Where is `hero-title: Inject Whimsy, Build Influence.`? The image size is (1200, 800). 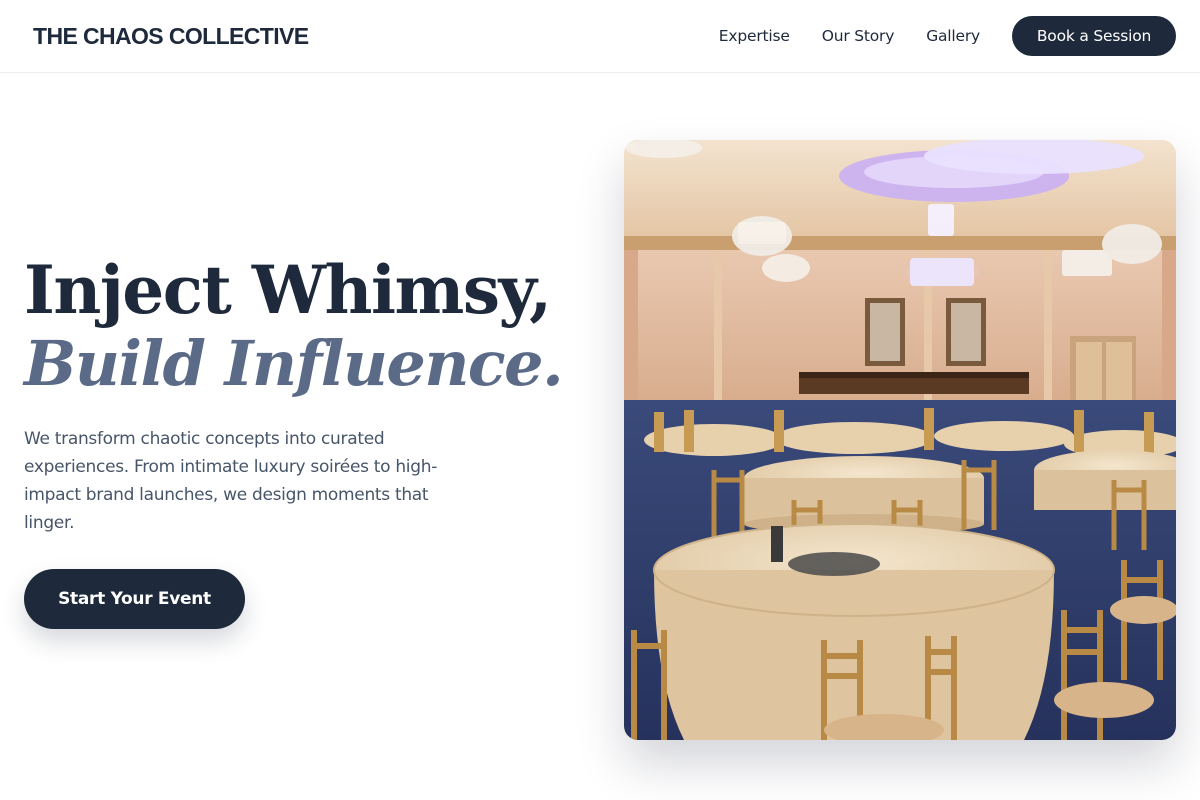
hero-title: Inject Whimsy, Build Influence. is located at coordinates (304, 326).